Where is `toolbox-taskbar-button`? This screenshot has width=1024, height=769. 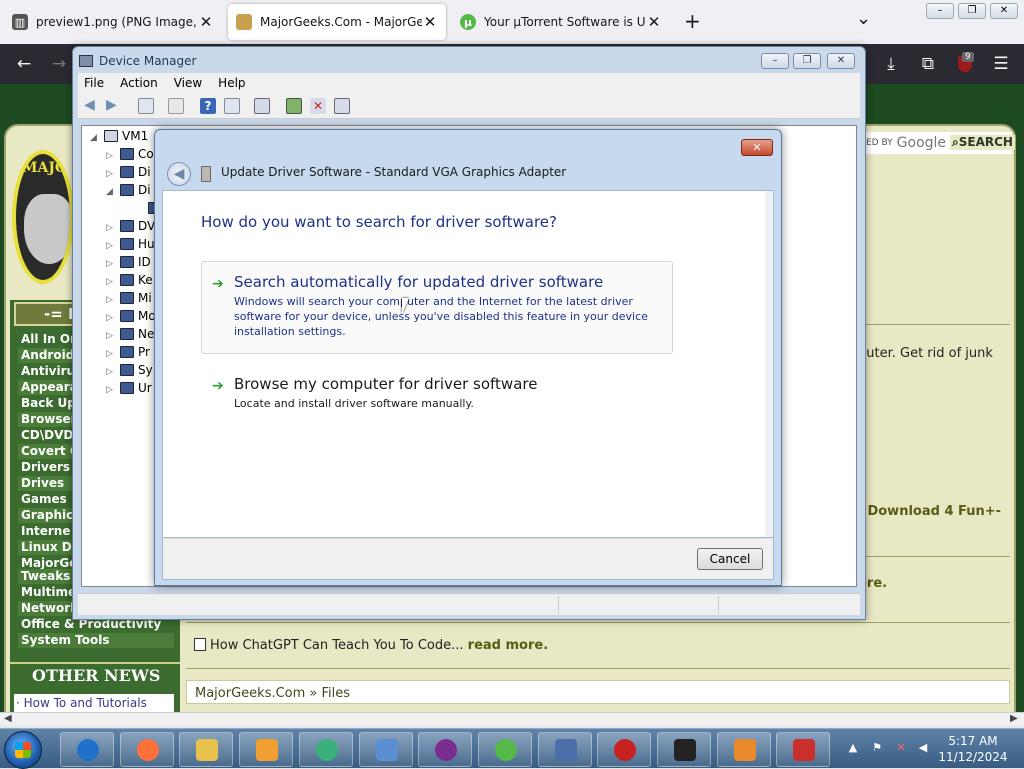
toolbox-taskbar-button is located at coordinates (803, 749).